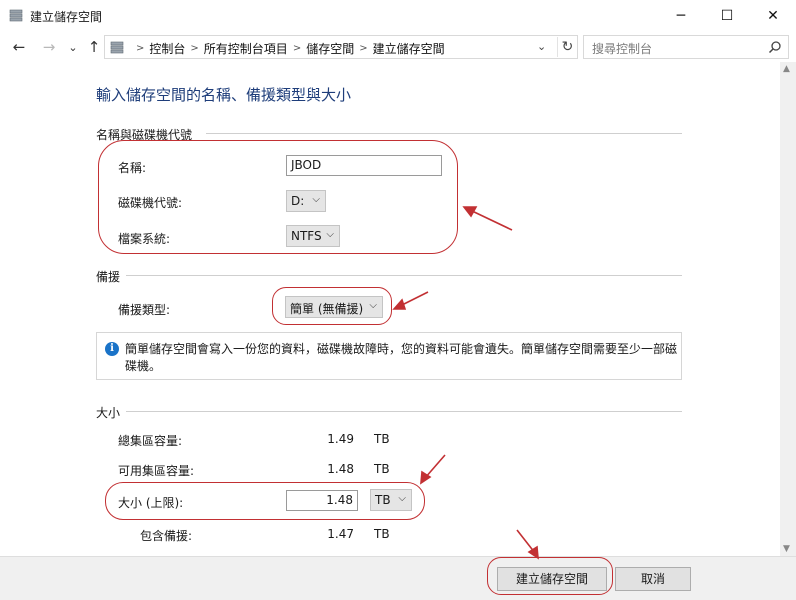 This screenshot has width=796, height=600. What do you see at coordinates (108, 277) in the screenshot?
I see `section-title-resiliency: 備援` at bounding box center [108, 277].